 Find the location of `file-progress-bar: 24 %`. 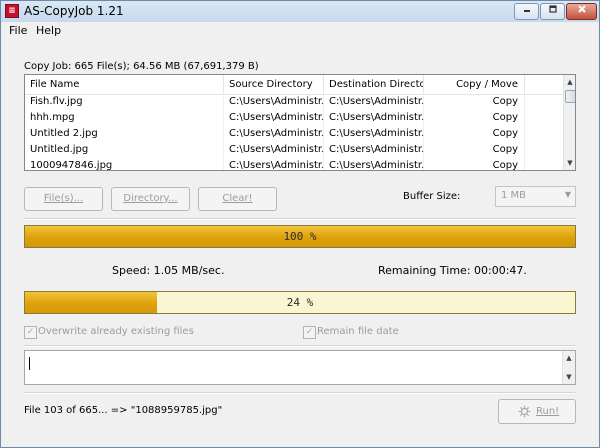

file-progress-bar: 24 % is located at coordinates (300, 302).